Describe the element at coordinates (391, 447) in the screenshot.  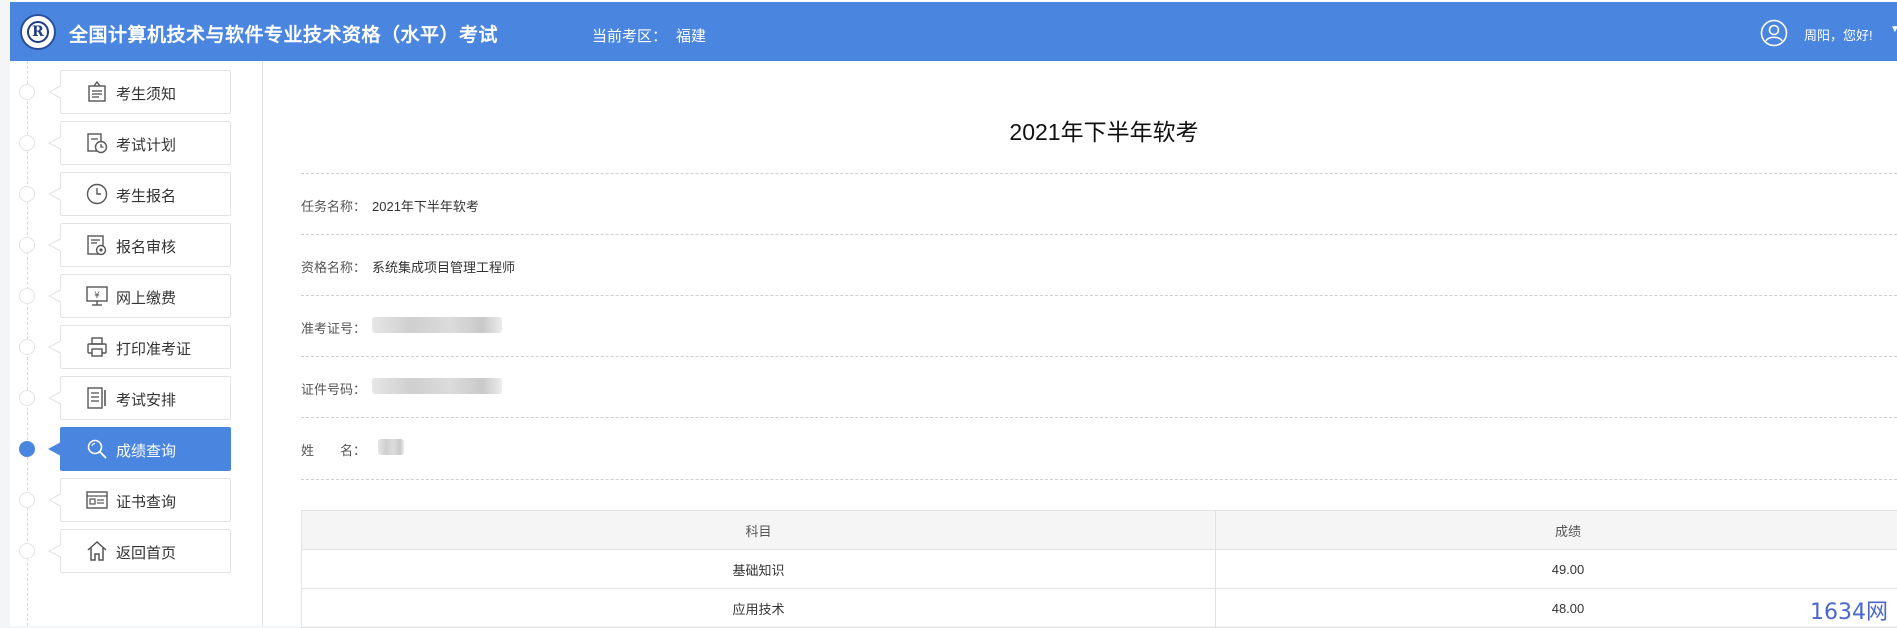
I see `redacted-name` at that location.